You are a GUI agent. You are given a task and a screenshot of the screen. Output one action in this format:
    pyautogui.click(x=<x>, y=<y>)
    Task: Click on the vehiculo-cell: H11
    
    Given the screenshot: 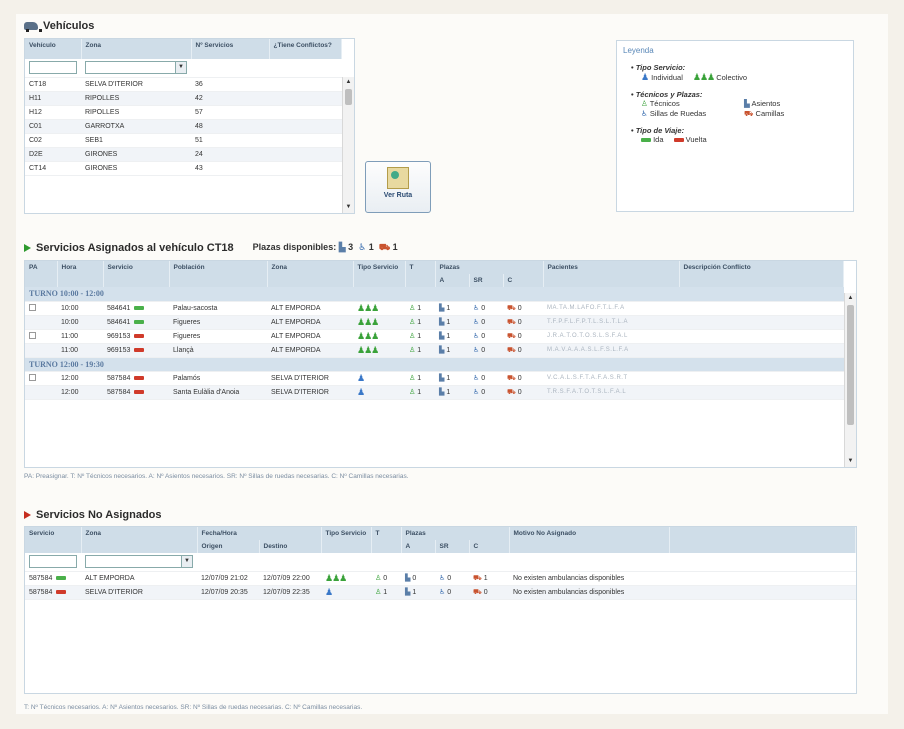 What is the action you would take?
    pyautogui.click(x=53, y=98)
    